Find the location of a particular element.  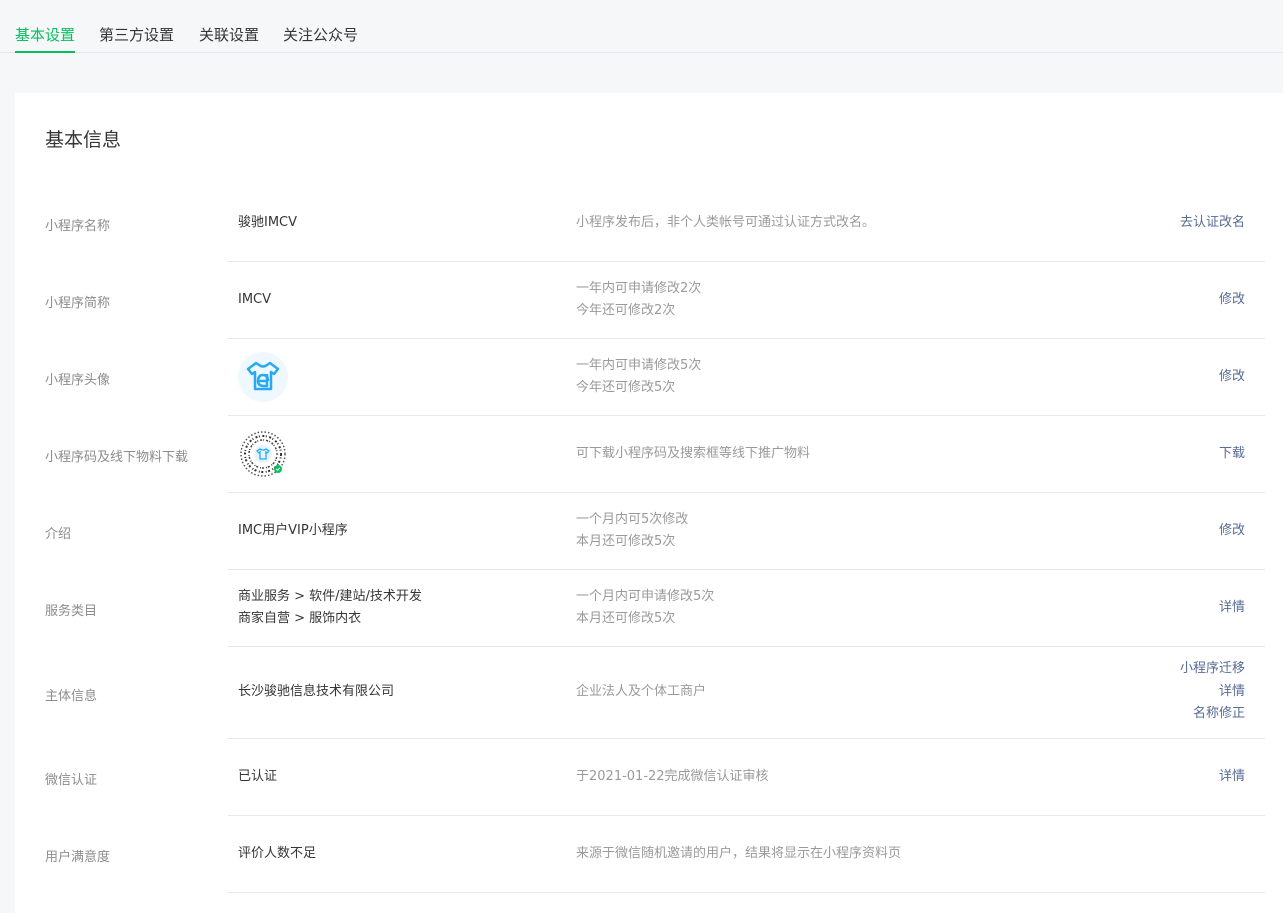

row-desc: 一个月内可5次修改 本月还可修改5次 is located at coordinates (632, 531).